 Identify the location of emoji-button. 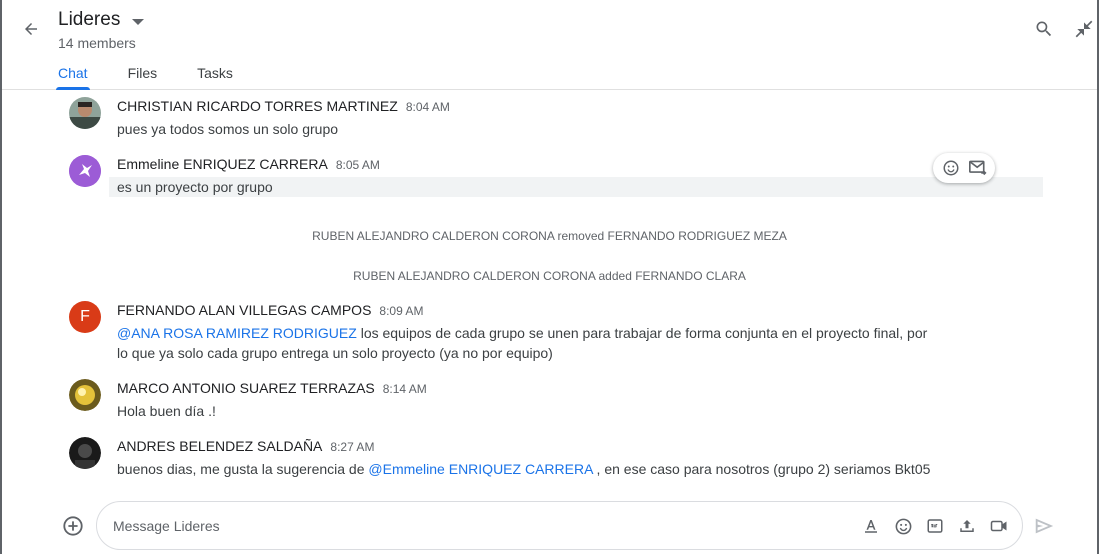
(903, 526).